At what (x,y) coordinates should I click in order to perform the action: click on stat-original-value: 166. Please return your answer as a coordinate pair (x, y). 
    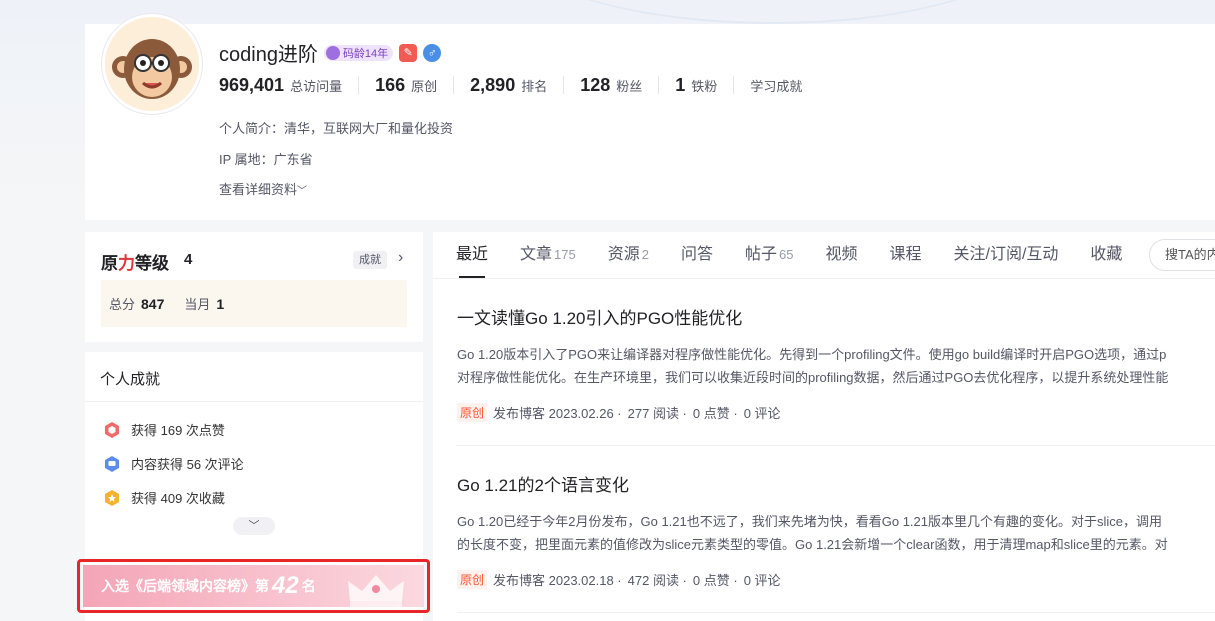
    Looking at the image, I should click on (390, 85).